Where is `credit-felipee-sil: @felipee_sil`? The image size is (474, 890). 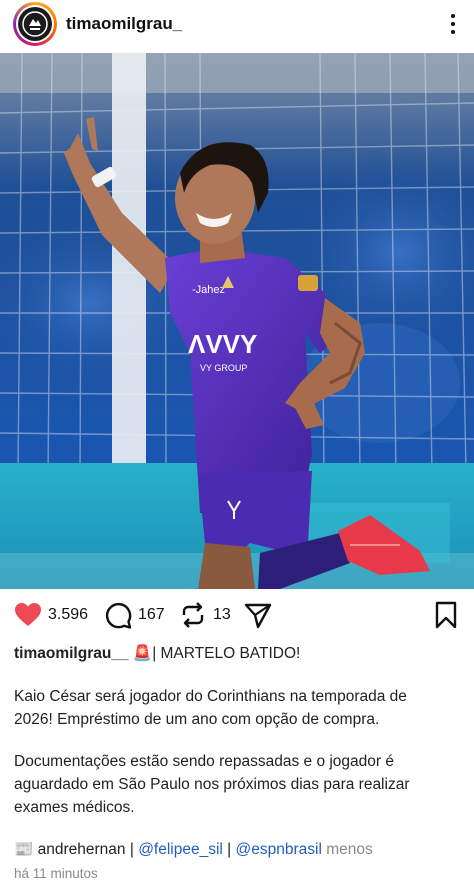 credit-felipee-sil: @felipee_sil is located at coordinates (180, 849).